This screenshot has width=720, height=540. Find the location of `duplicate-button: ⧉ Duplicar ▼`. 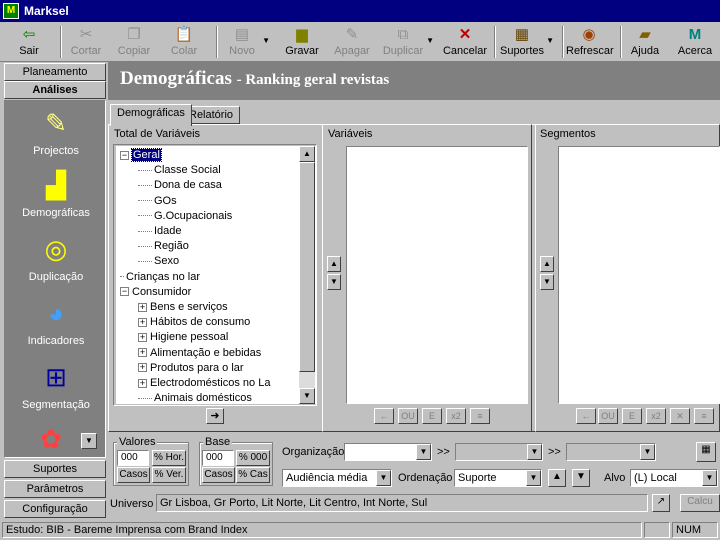

duplicate-button: ⧉ Duplicar ▼ is located at coordinates (407, 42).